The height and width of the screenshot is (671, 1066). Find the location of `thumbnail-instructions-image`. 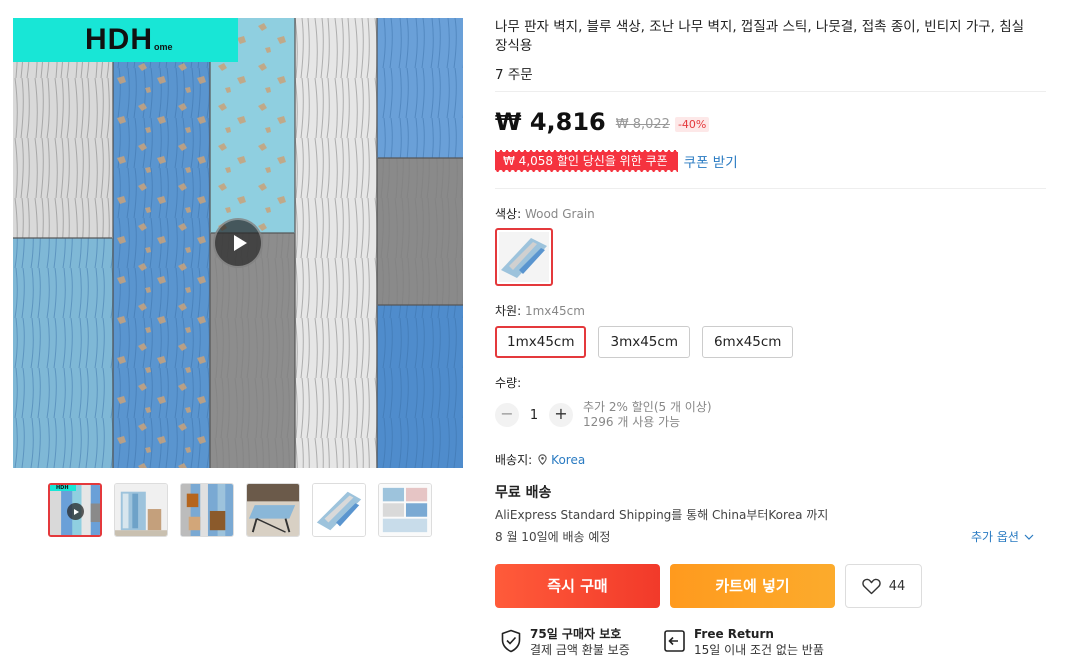

thumbnail-instructions-image is located at coordinates (405, 510).